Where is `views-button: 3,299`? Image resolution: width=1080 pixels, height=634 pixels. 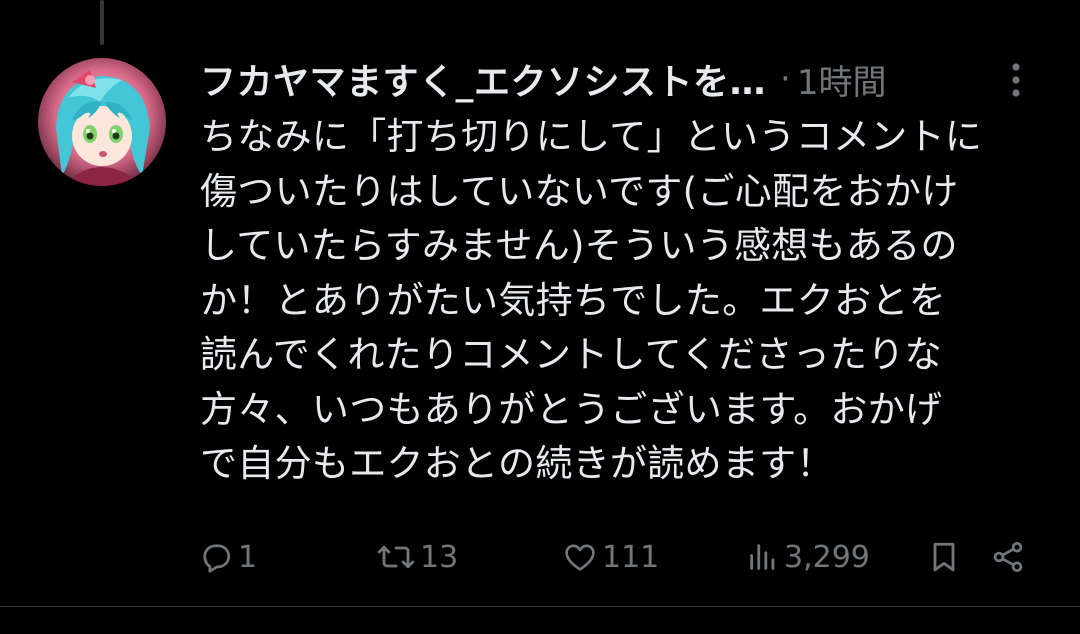
views-button: 3,299 is located at coordinates (808, 557).